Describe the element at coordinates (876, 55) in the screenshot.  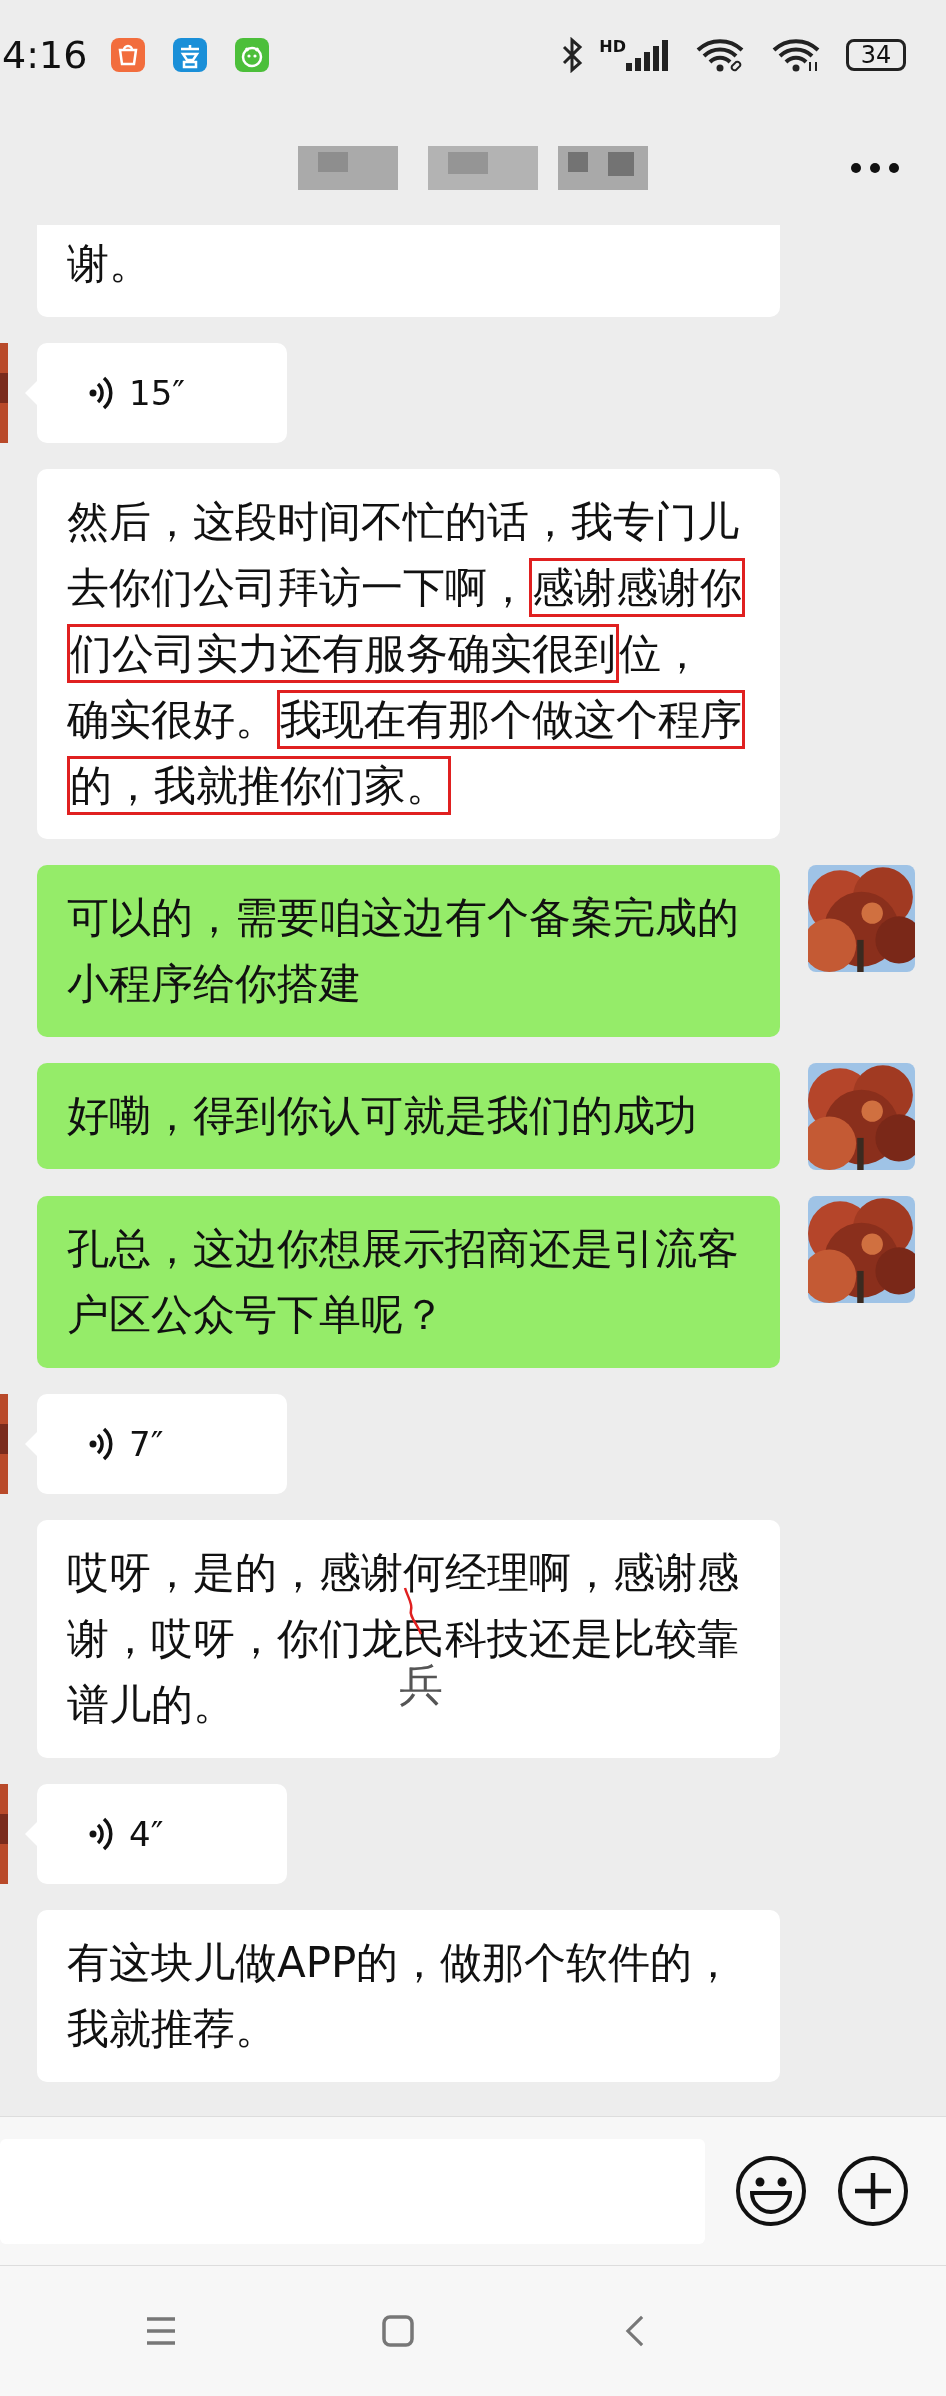
I see `battery-indicator: 34` at that location.